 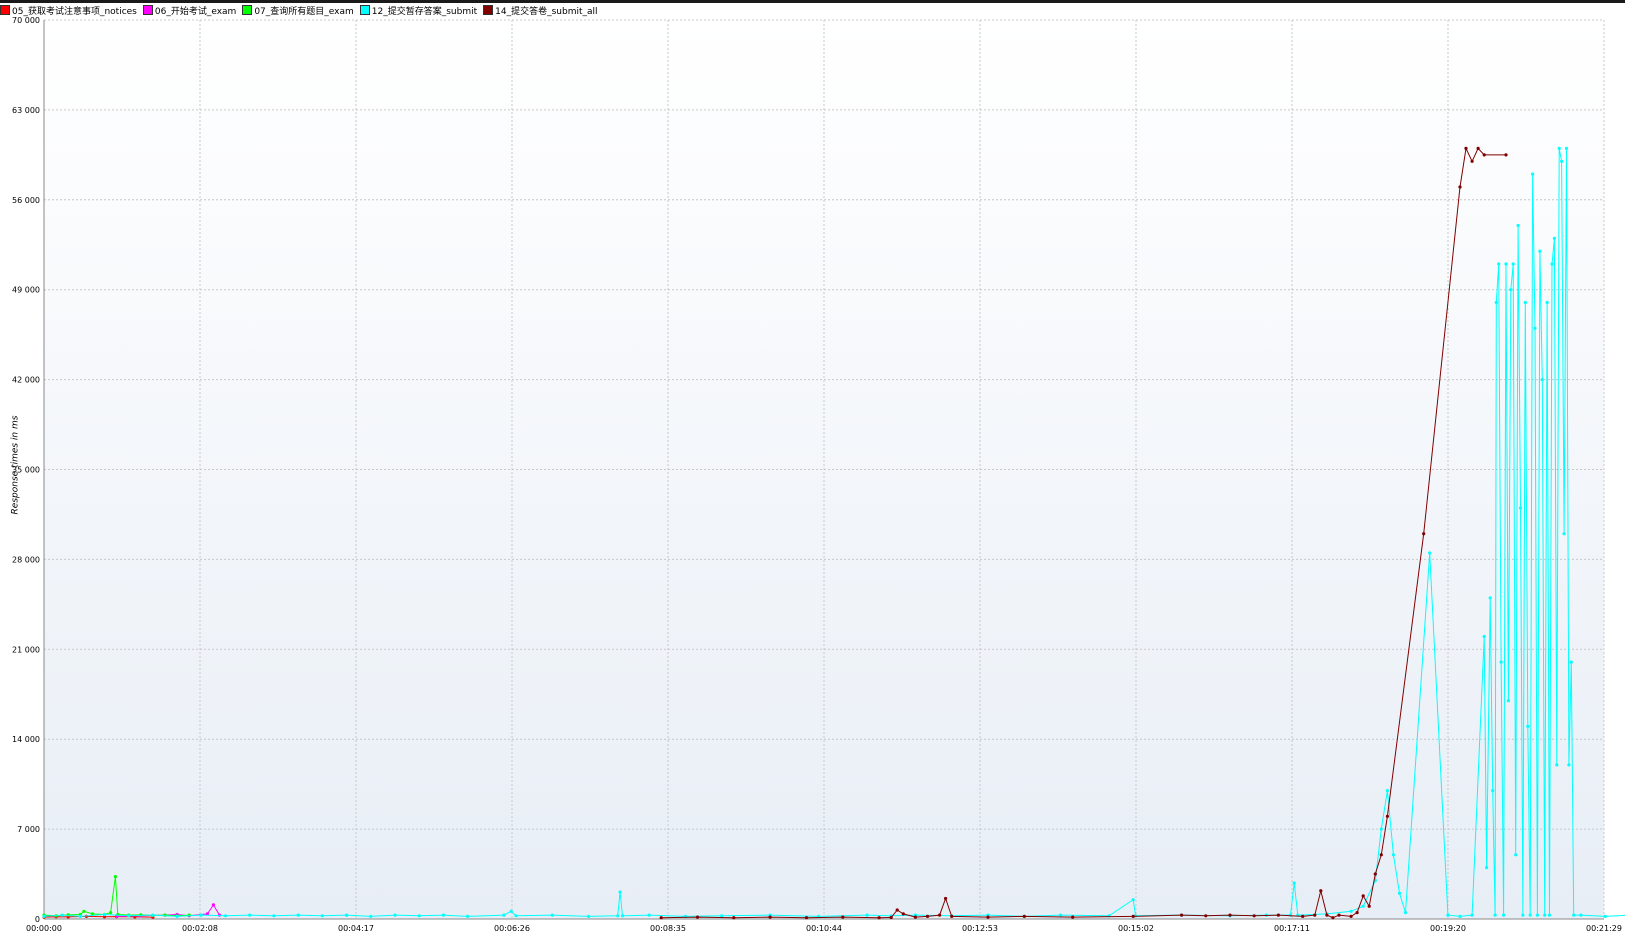 I want to click on x-tick-label: 00:08:35, so click(x=668, y=928).